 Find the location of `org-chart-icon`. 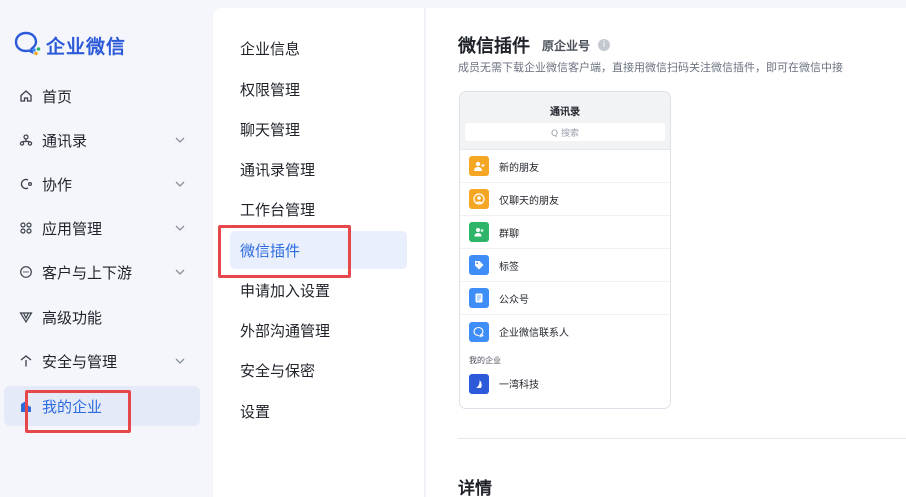

org-chart-icon is located at coordinates (26, 140).